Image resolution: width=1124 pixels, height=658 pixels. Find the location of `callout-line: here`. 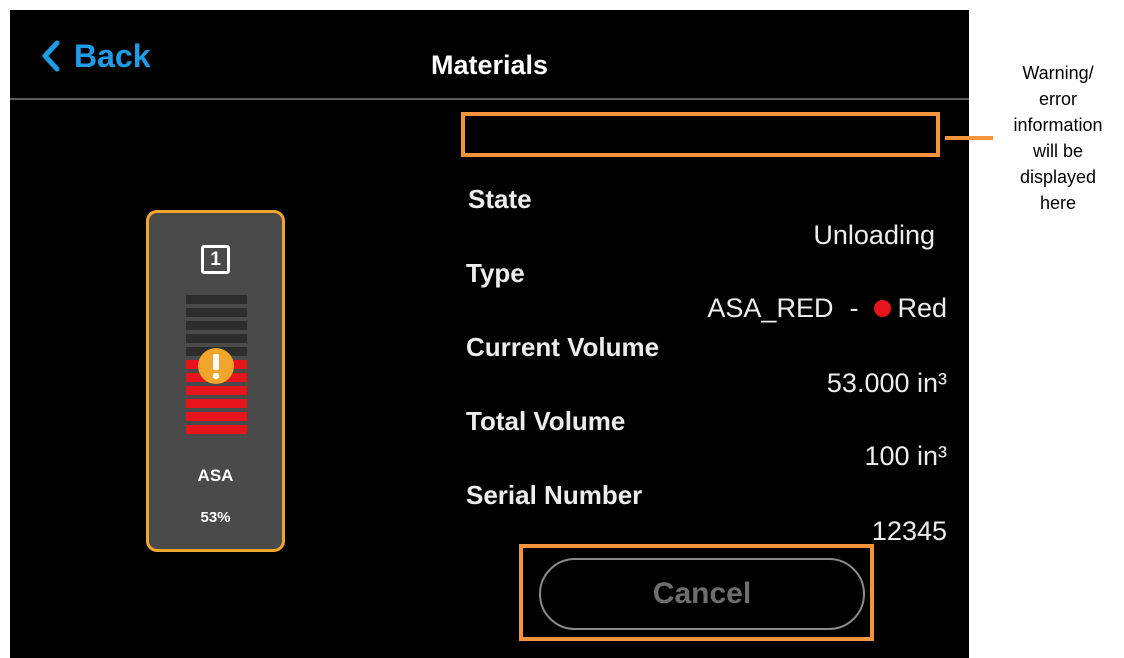

callout-line: here is located at coordinates (1058, 203).